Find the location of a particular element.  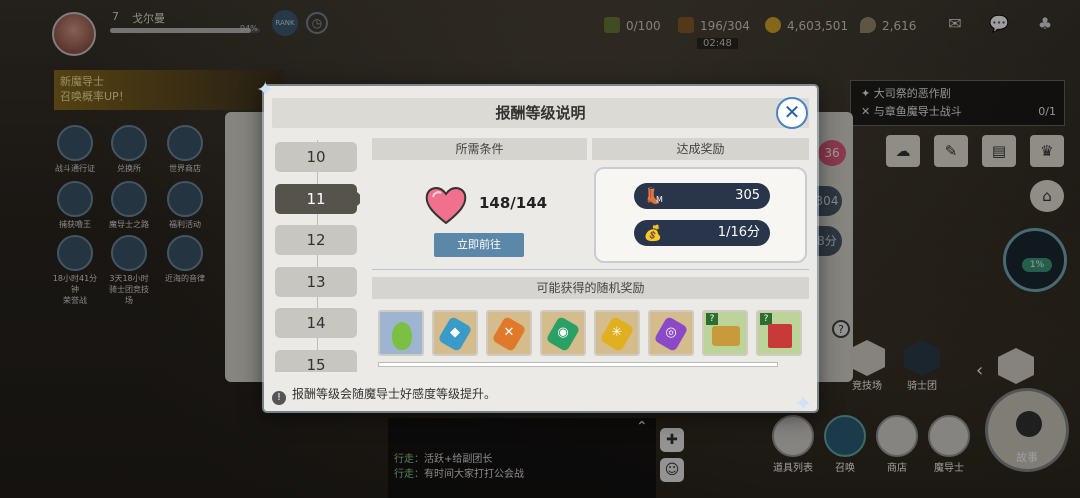

close-icon: ✕ is located at coordinates (792, 113).